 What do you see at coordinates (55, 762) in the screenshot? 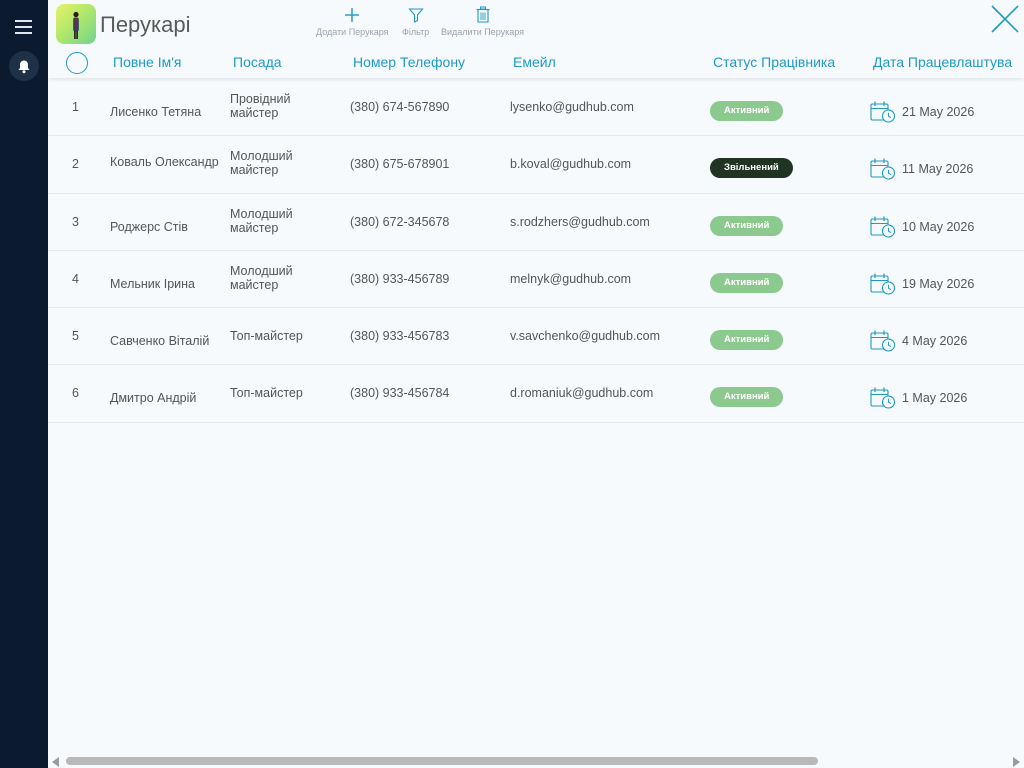
I see `scroll-left-arrow-icon` at bounding box center [55, 762].